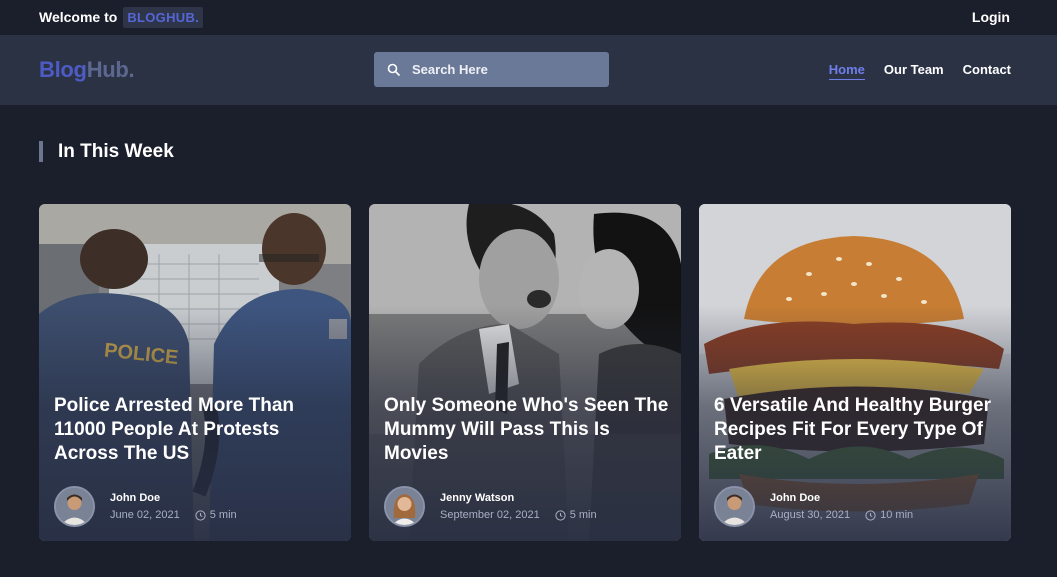  What do you see at coordinates (810, 515) in the screenshot?
I see `post-date: August 30, 2021` at bounding box center [810, 515].